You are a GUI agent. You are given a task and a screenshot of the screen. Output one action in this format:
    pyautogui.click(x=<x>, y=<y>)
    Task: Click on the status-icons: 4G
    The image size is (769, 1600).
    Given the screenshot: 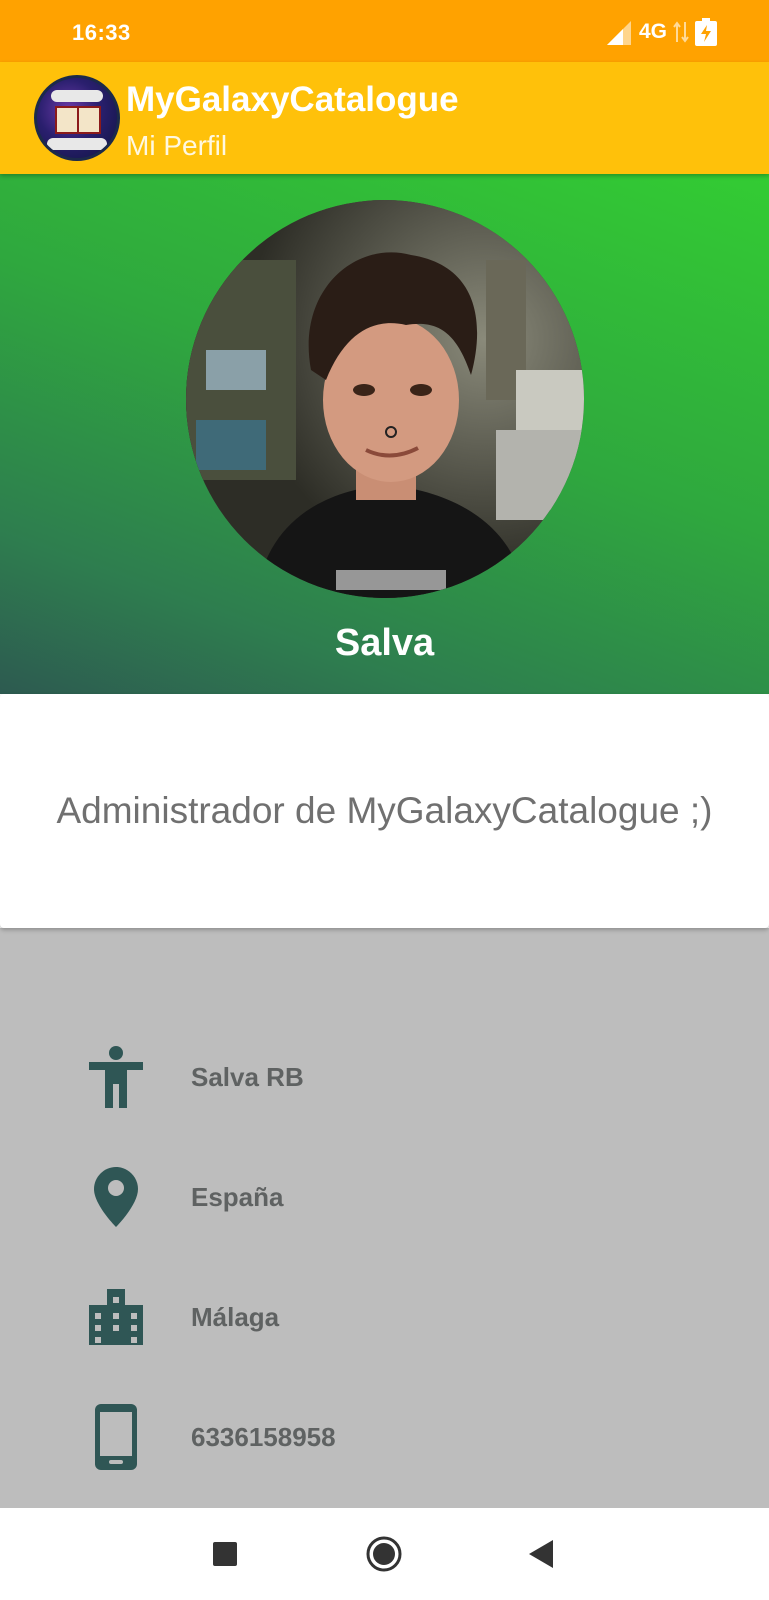 What is the action you would take?
    pyautogui.click(x=661, y=32)
    